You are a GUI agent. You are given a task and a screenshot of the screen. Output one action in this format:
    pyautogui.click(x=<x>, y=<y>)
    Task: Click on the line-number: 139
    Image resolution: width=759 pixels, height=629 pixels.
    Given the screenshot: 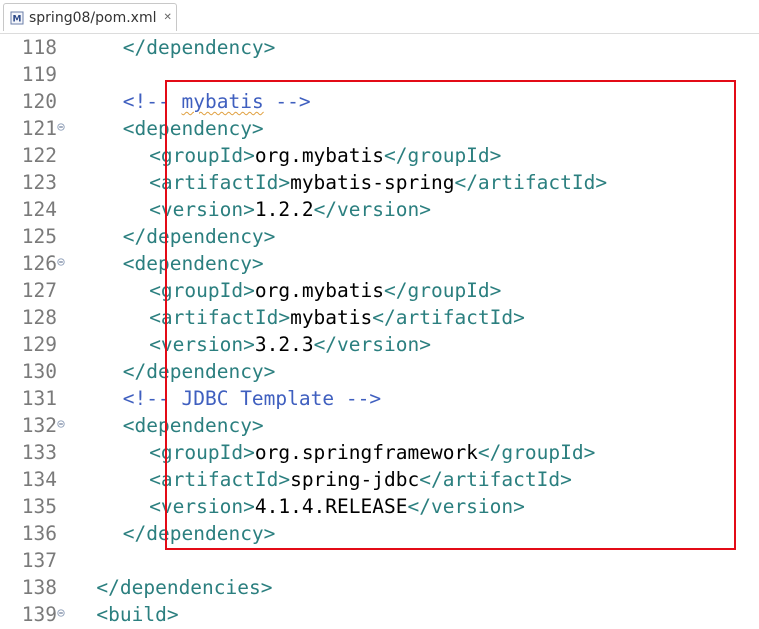 What is the action you would take?
    pyautogui.click(x=39, y=614)
    